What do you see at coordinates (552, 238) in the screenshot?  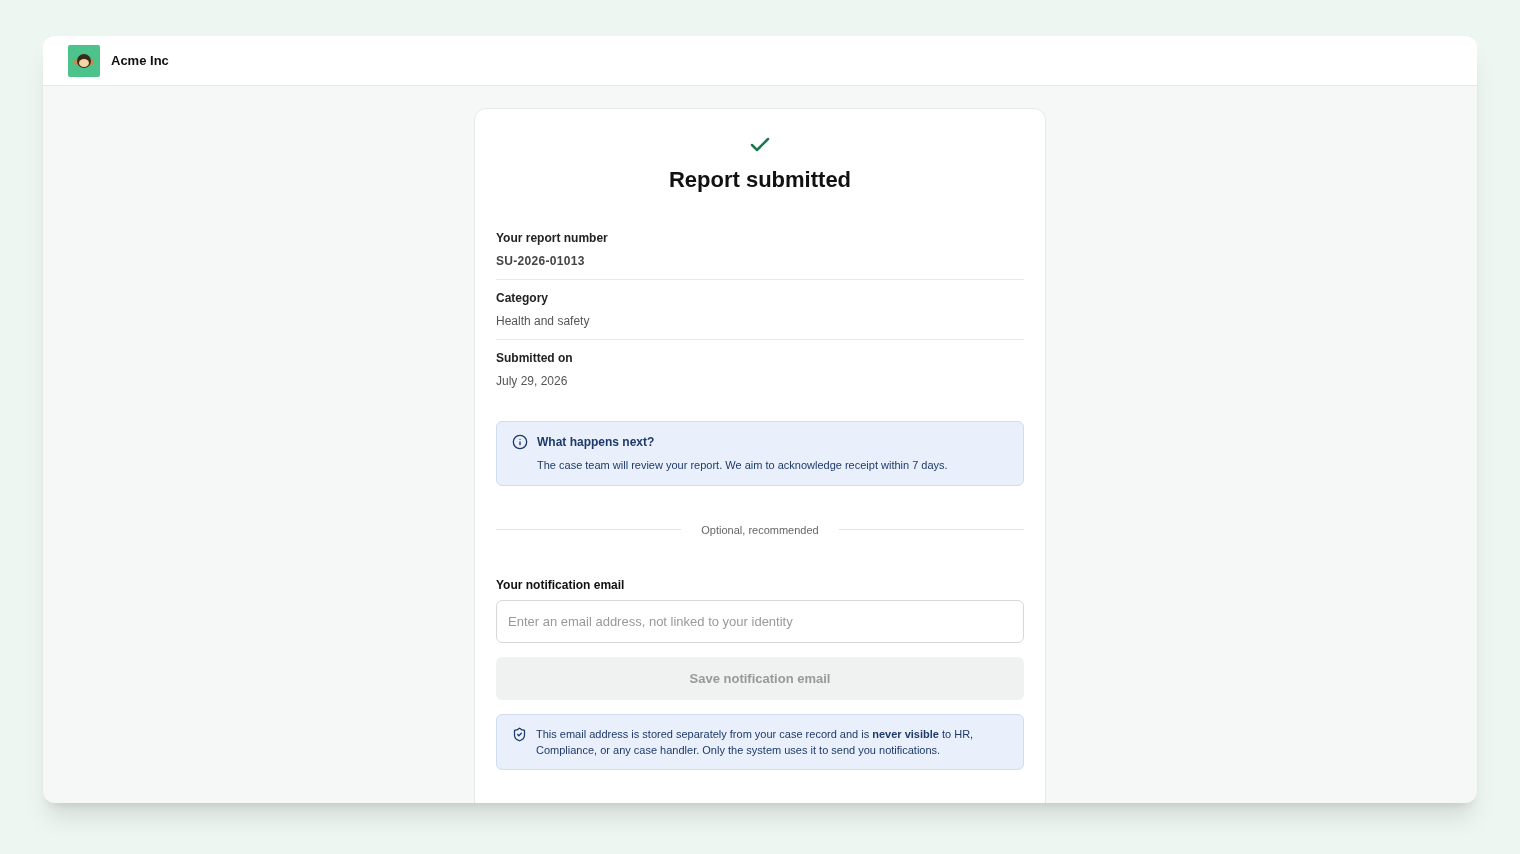 I see `detail-label: Your report number` at bounding box center [552, 238].